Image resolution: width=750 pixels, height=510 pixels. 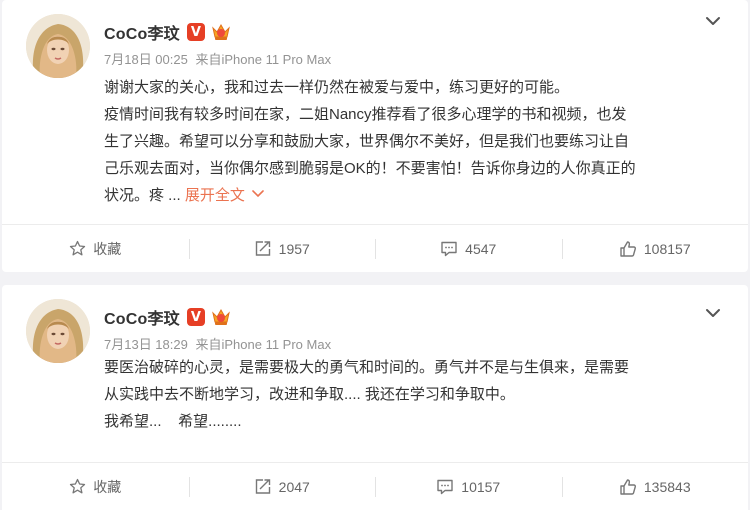 I want to click on action-bar: 收藏 1957 4547 108157, so click(x=375, y=248).